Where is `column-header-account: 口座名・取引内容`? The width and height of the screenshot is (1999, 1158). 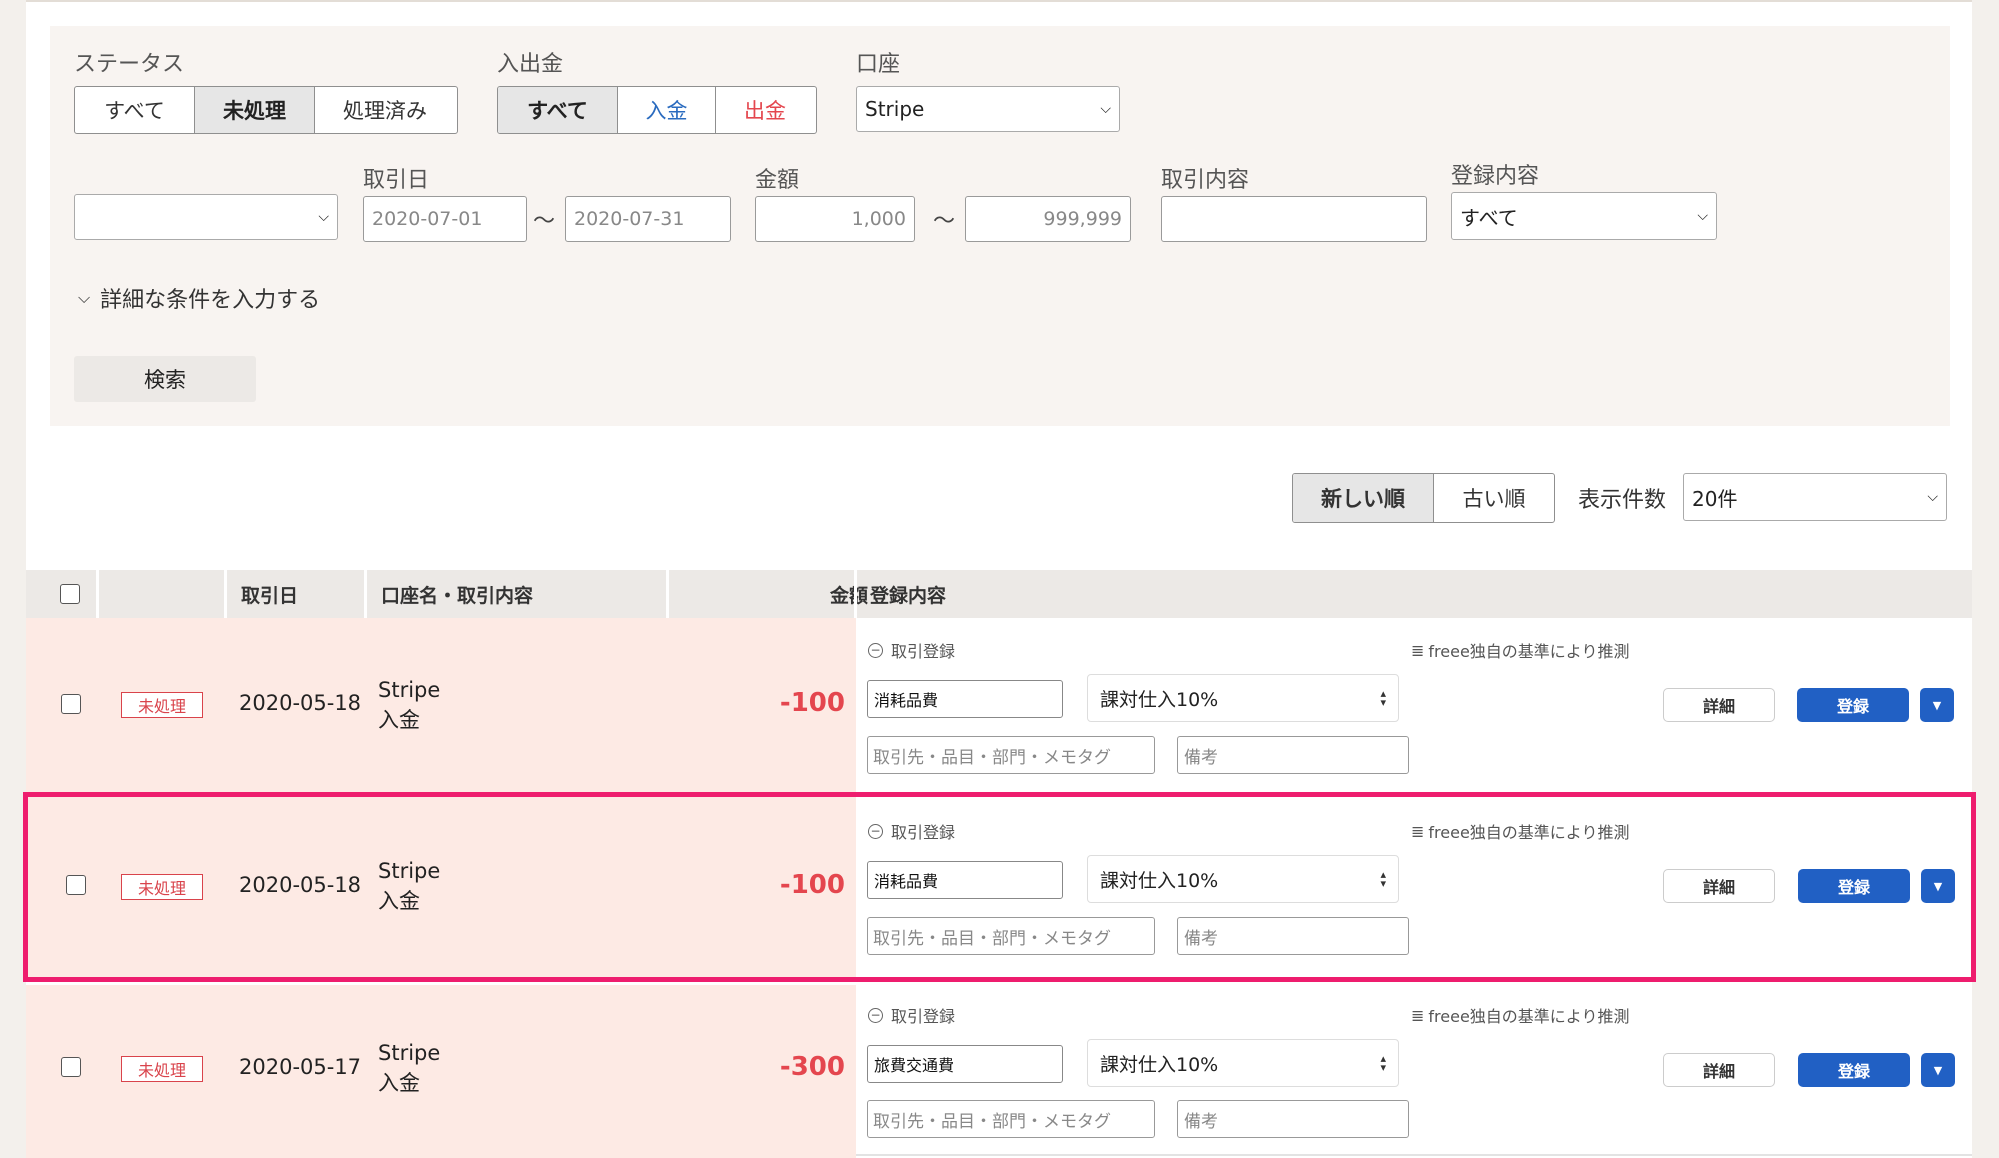
column-header-account: 口座名・取引内容 is located at coordinates (457, 594).